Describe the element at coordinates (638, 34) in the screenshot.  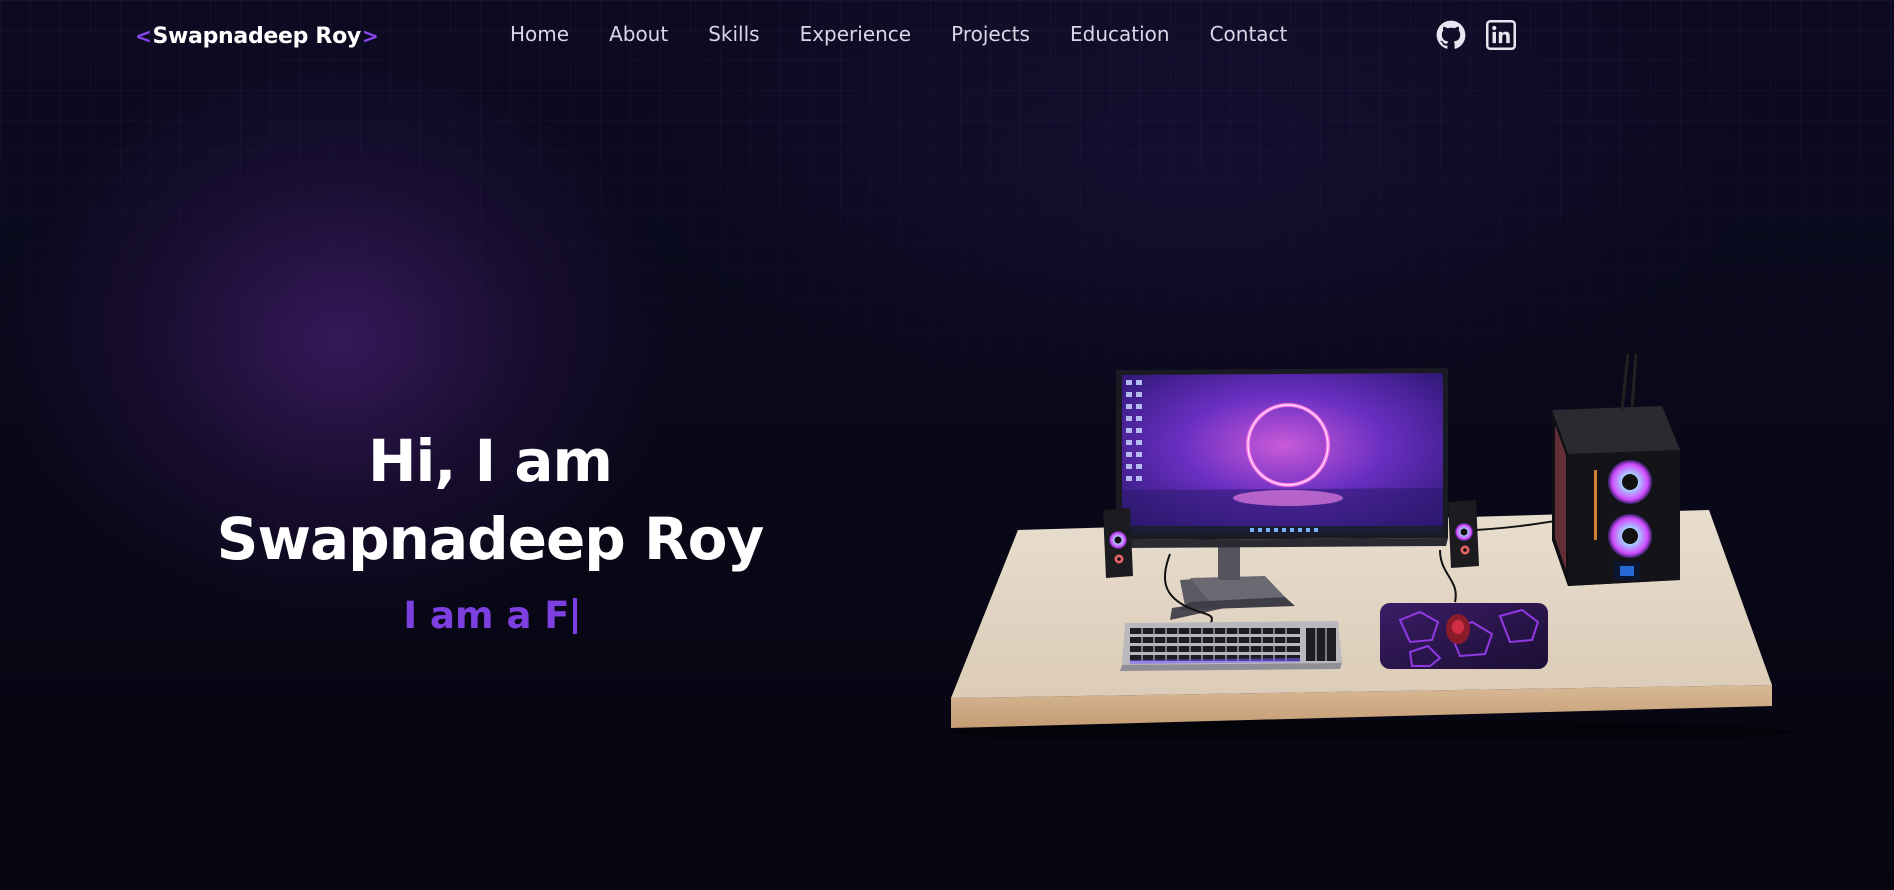
I see `nav-about: About` at that location.